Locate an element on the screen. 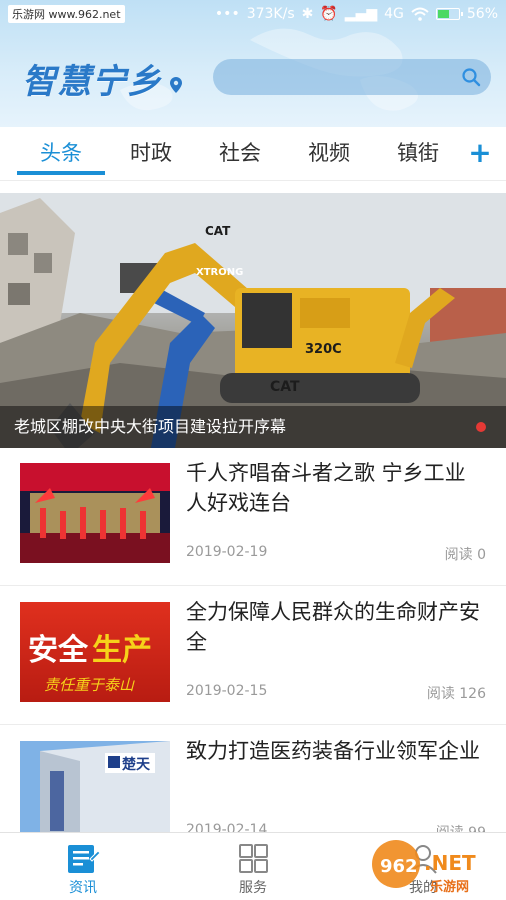 The image size is (506, 900). news-icon is located at coordinates (84, 859).